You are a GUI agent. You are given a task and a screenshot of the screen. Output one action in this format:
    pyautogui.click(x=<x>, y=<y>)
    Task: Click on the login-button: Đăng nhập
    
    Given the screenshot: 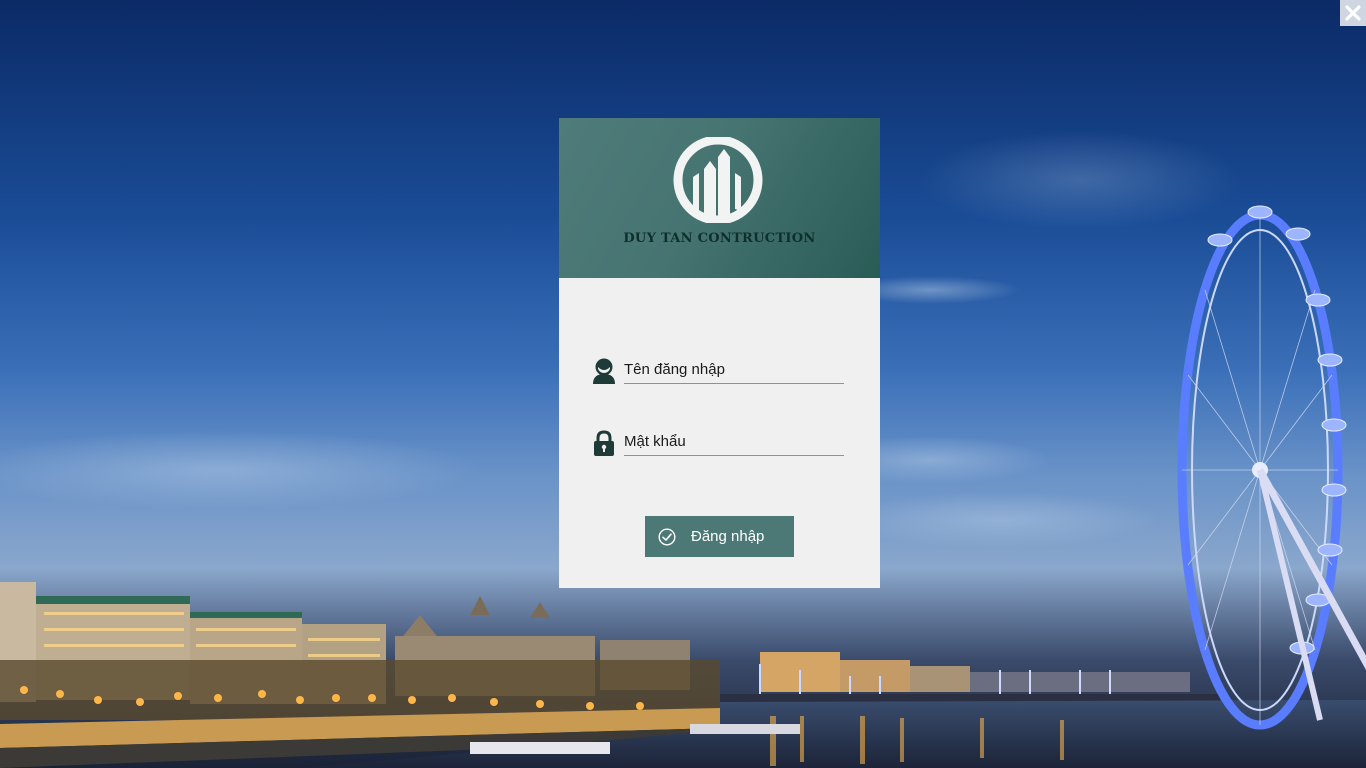 What is the action you would take?
    pyautogui.click(x=719, y=536)
    